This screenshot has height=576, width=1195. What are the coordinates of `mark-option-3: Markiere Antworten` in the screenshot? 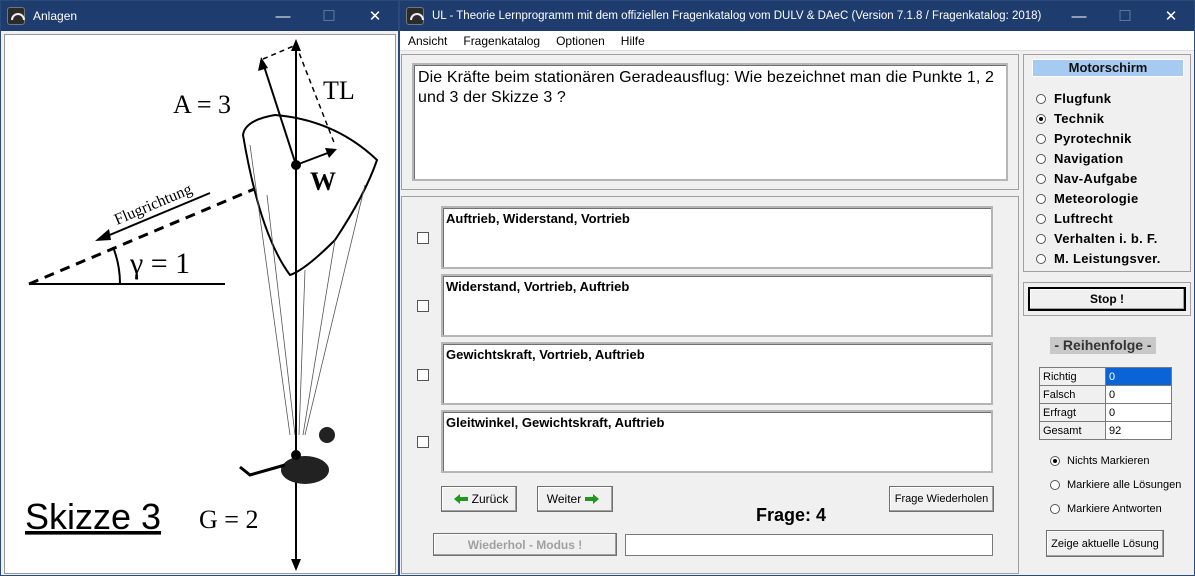 It's located at (1106, 509).